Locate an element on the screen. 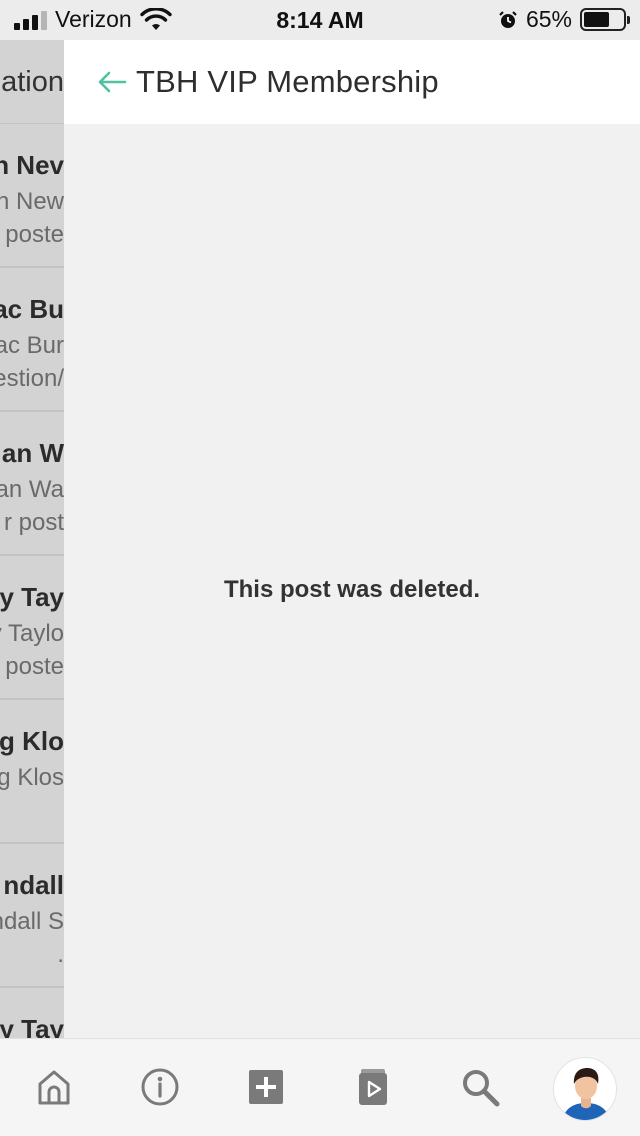 This screenshot has height=1136, width=640. status-bar: Verizon 8:14 AM 65% is located at coordinates (320, 20).